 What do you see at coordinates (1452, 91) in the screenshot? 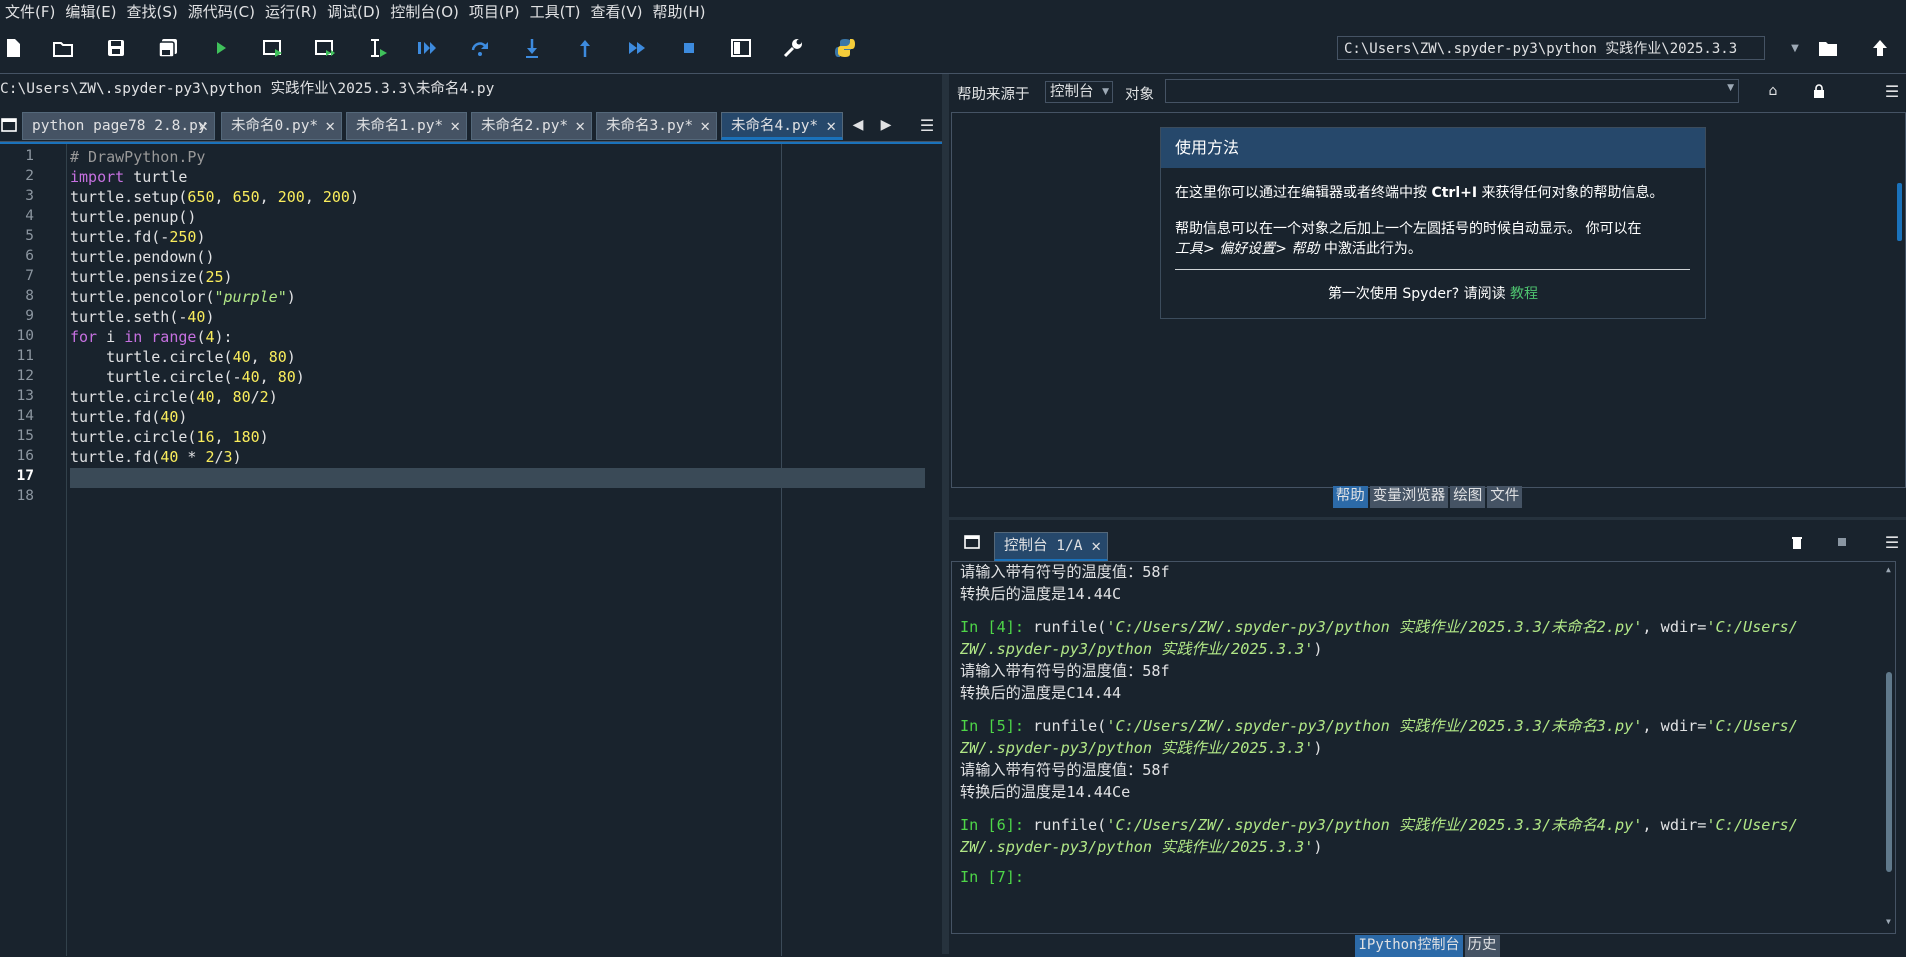
I see `help-object-input: ▼` at bounding box center [1452, 91].